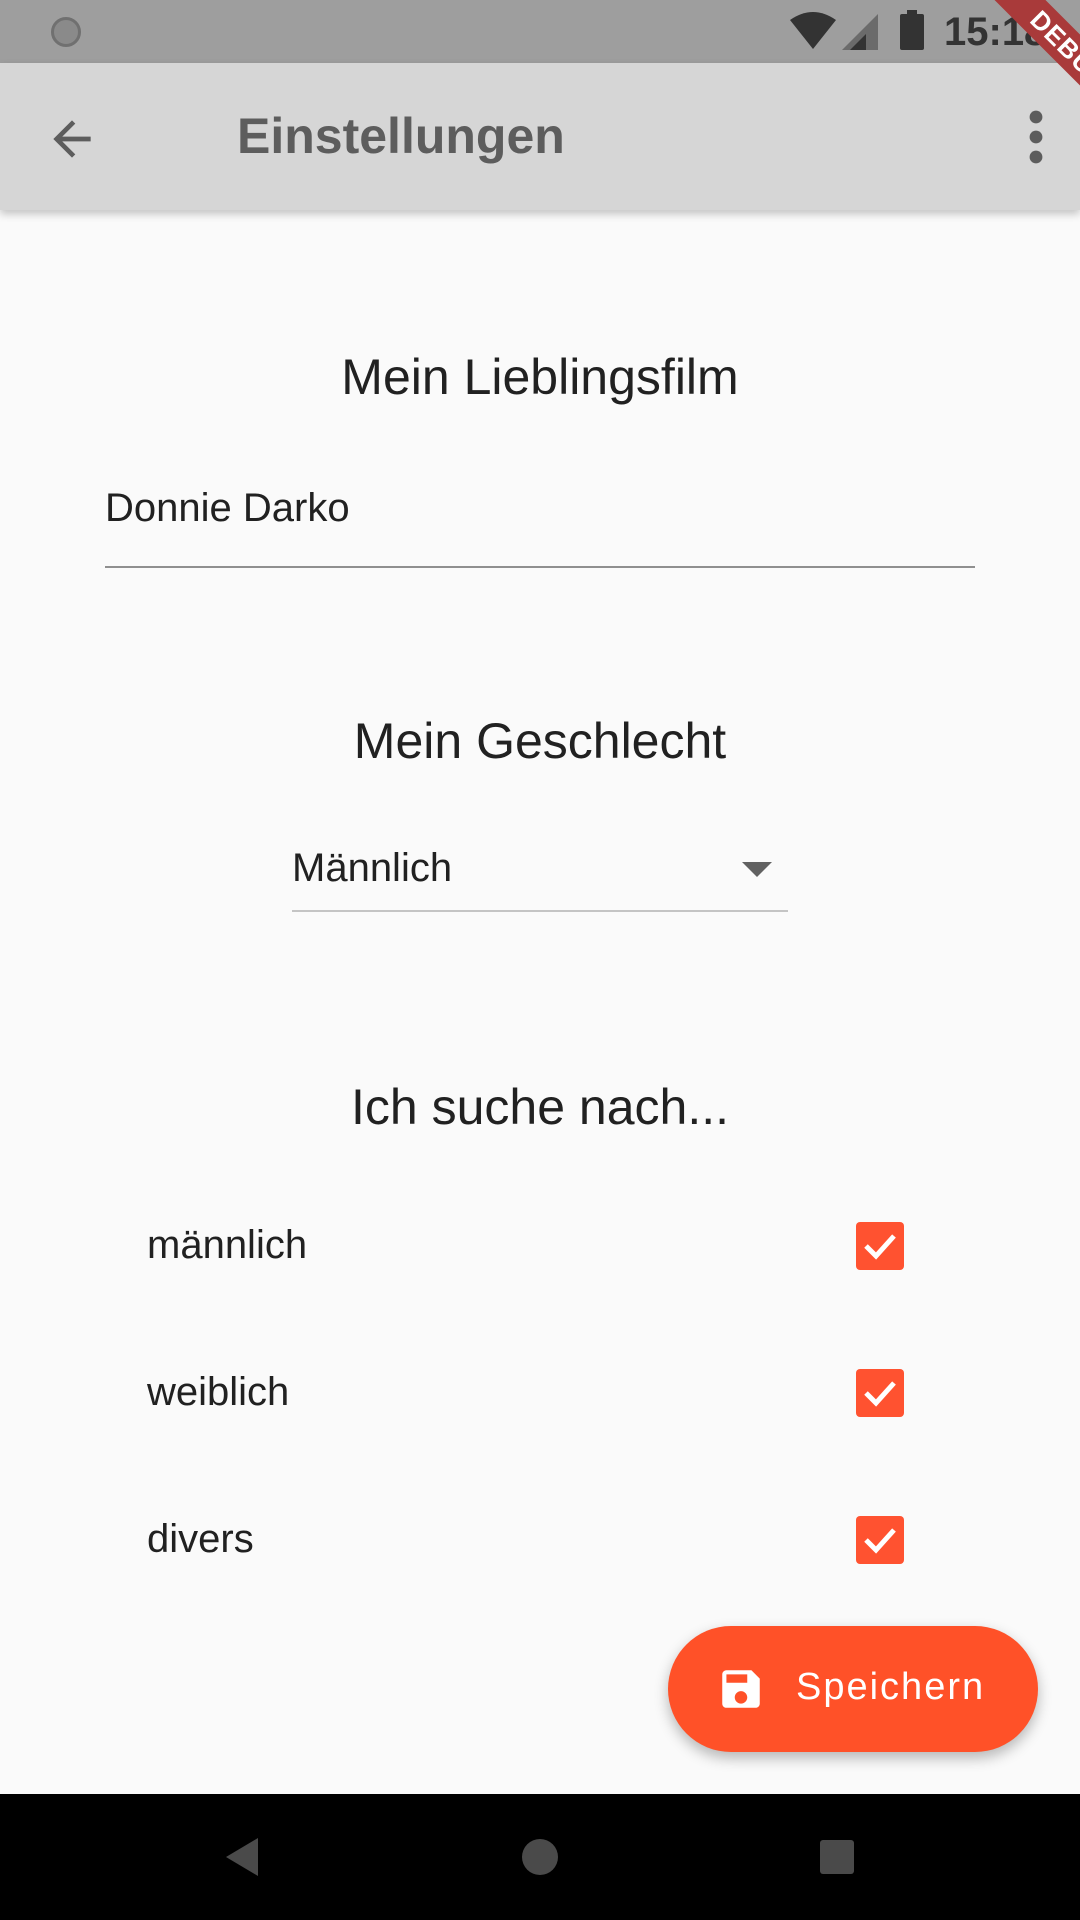 This screenshot has width=1080, height=1920. I want to click on nav-back-icon, so click(243, 1857).